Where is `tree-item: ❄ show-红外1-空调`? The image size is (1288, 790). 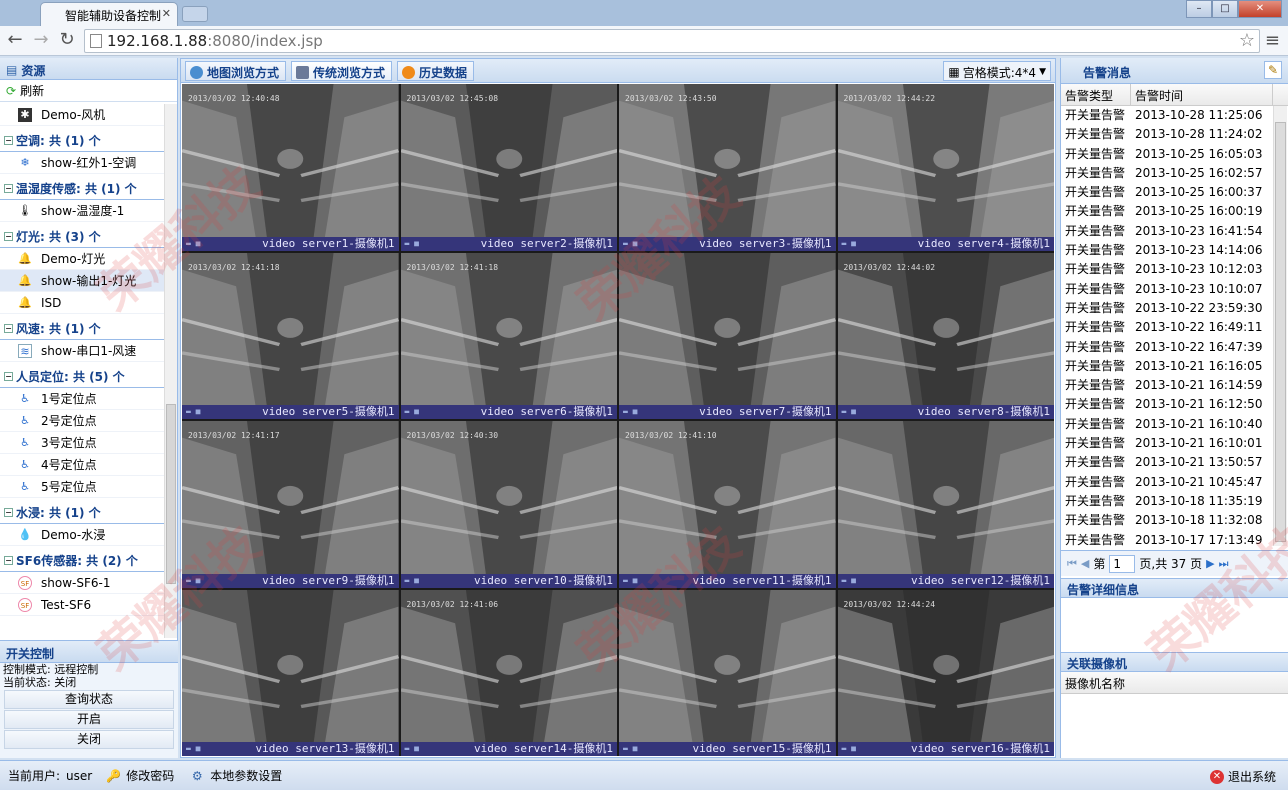
tree-item: ❄ show-红外1-空调 is located at coordinates (82, 163).